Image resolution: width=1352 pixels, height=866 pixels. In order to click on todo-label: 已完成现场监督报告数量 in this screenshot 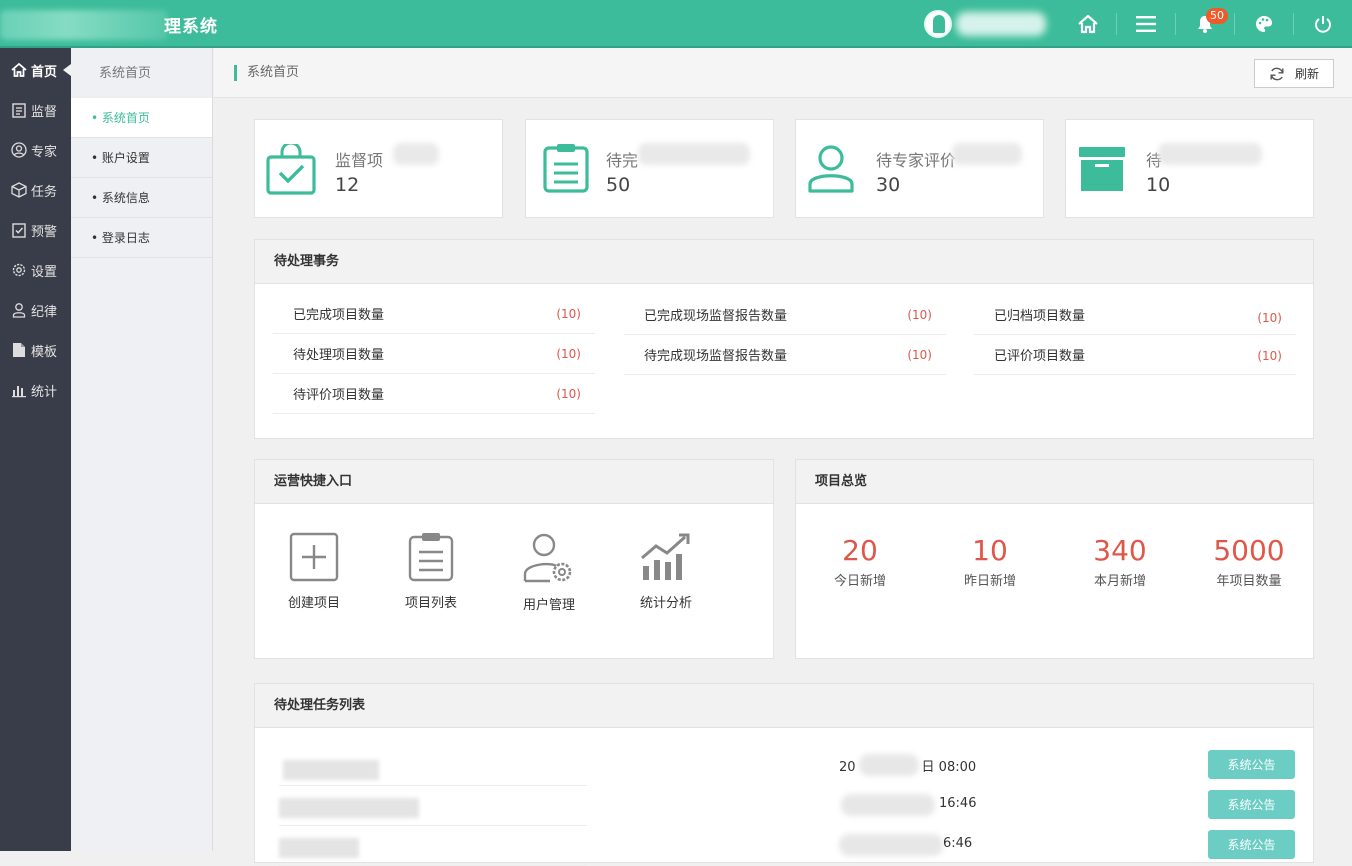, I will do `click(716, 316)`.